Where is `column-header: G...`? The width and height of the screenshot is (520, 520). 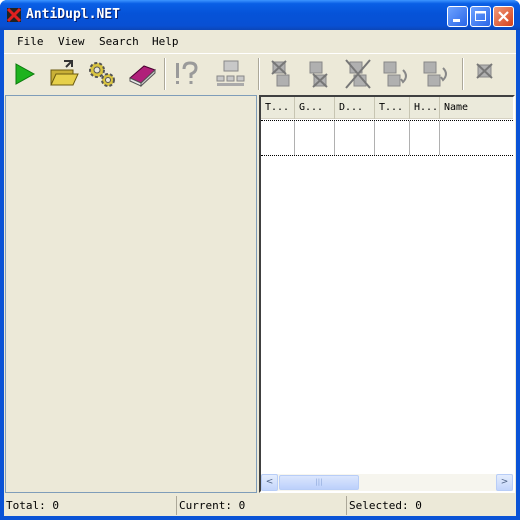 column-header: G... is located at coordinates (315, 108).